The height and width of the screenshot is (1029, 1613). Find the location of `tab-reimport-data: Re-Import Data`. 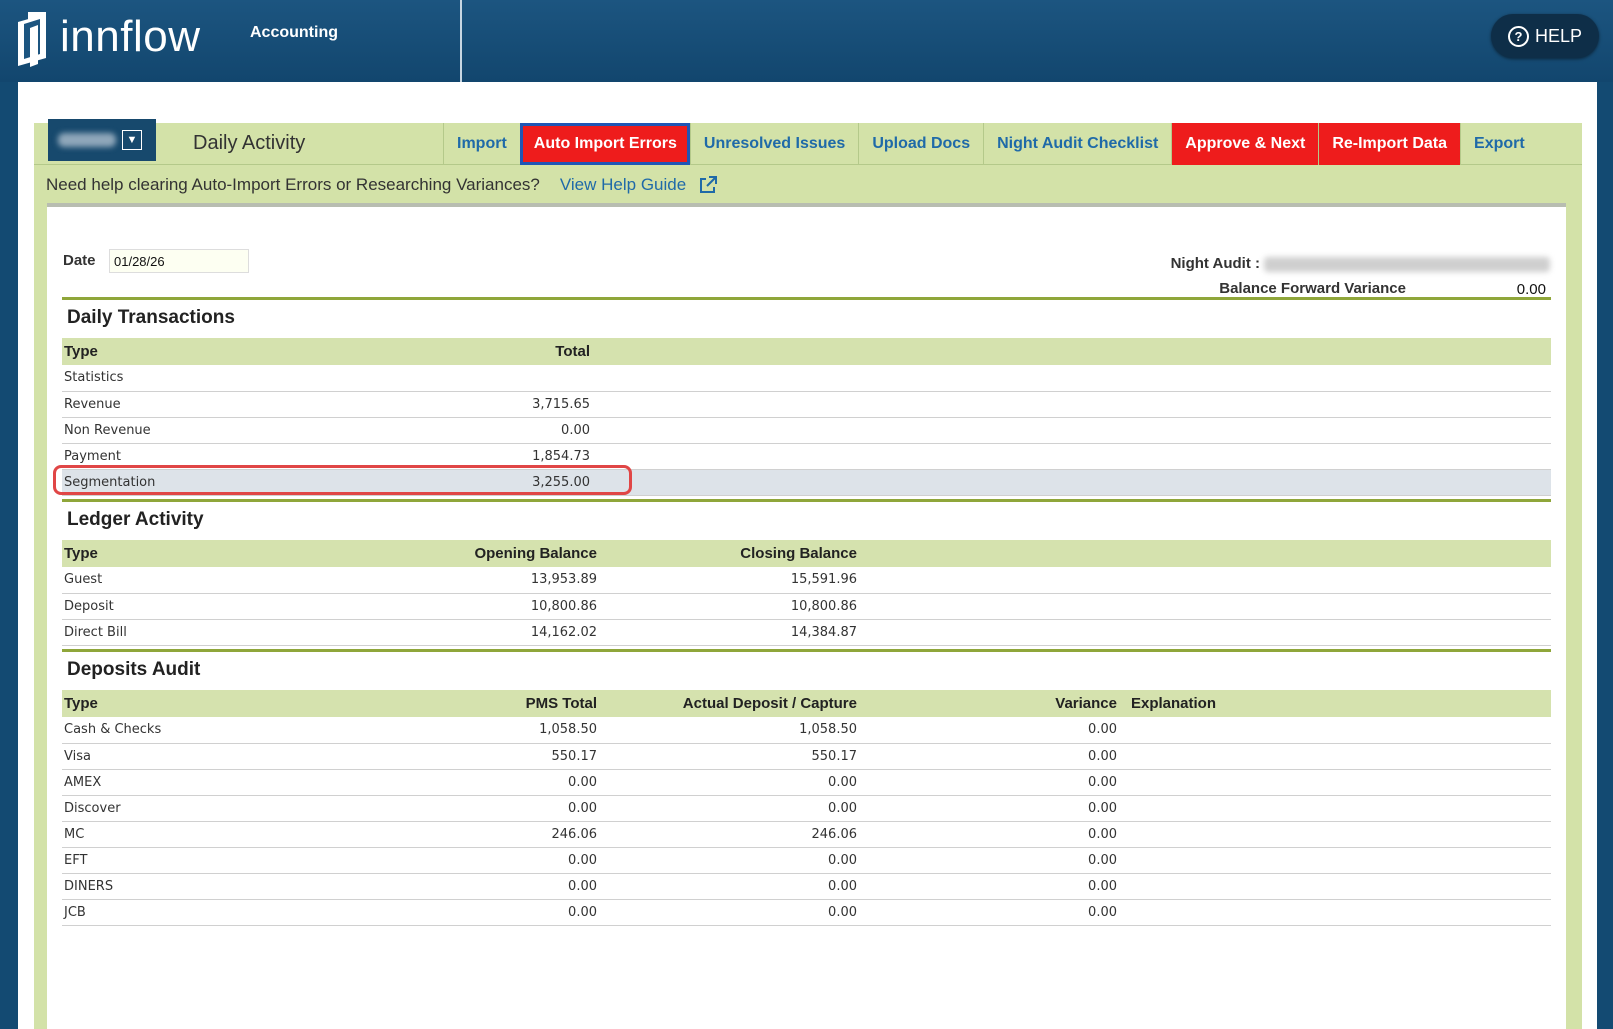

tab-reimport-data: Re-Import Data is located at coordinates (1389, 144).